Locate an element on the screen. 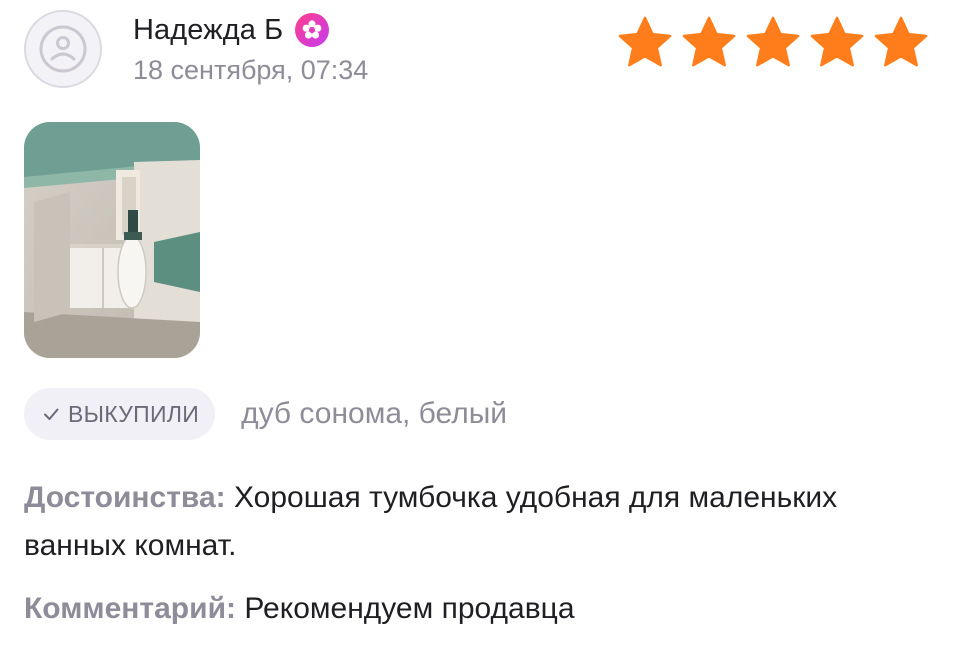 The image size is (958, 650). tag-row: ВЫКУПИЛИ дуб сонома, белый is located at coordinates (265, 414).